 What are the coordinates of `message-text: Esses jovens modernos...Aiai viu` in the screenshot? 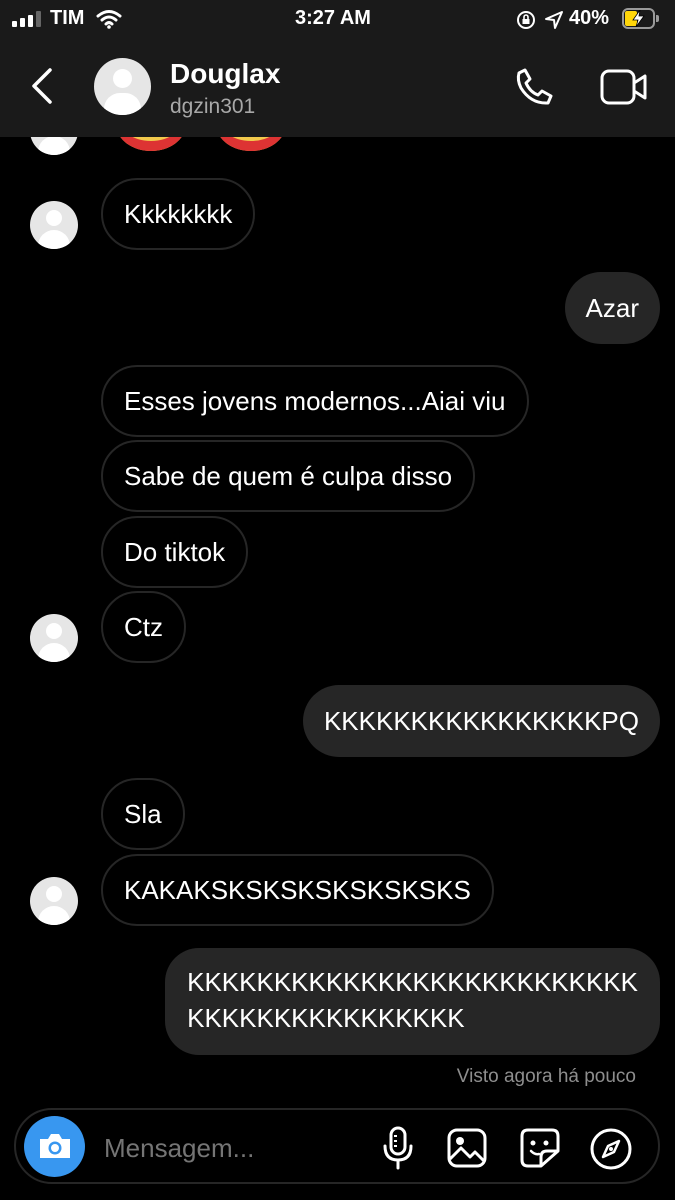 It's located at (315, 401).